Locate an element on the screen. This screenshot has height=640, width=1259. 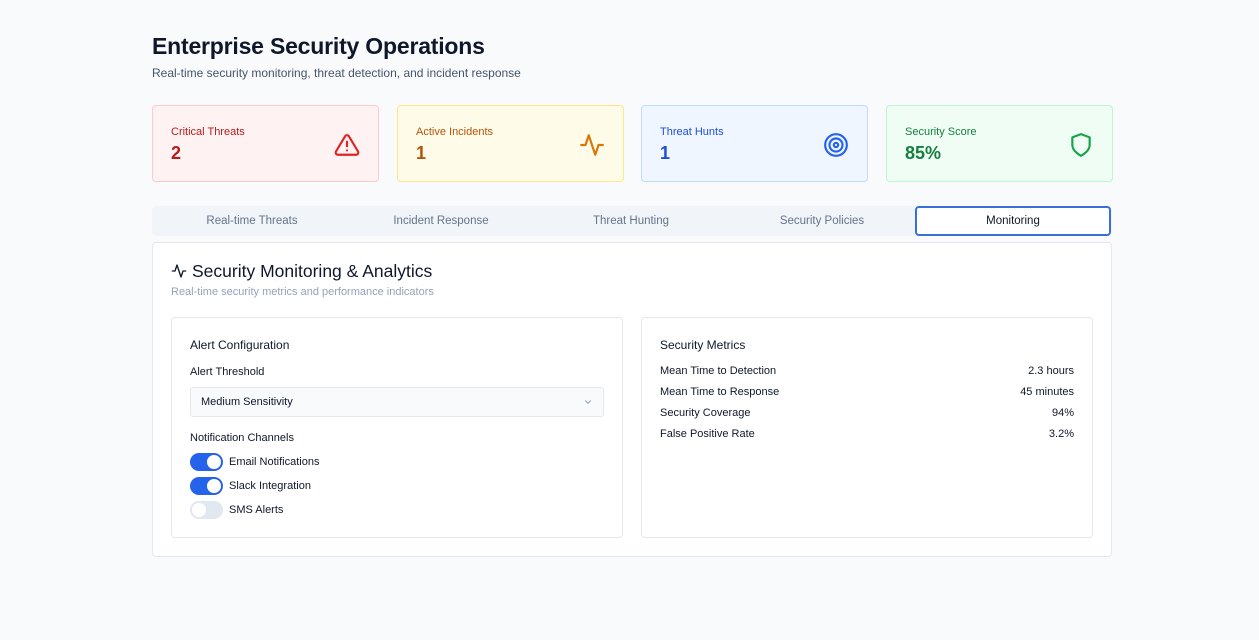
metric-value: 45 minutes is located at coordinates (1047, 392).